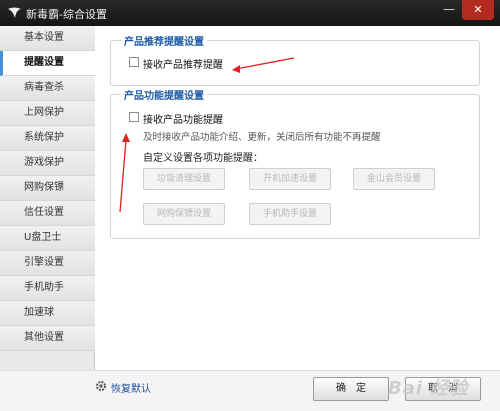 Image resolution: width=500 pixels, height=411 pixels. What do you see at coordinates (14, 12) in the screenshot?
I see `app-logo-icon` at bounding box center [14, 12].